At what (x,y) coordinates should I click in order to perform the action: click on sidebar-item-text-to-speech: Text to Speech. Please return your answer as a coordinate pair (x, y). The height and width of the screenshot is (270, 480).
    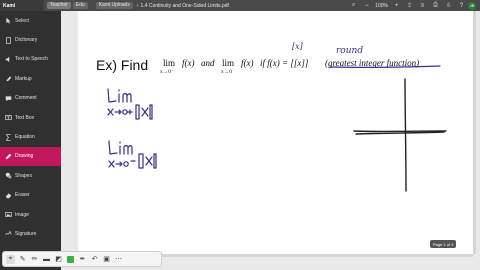
    Looking at the image, I should click on (30, 59).